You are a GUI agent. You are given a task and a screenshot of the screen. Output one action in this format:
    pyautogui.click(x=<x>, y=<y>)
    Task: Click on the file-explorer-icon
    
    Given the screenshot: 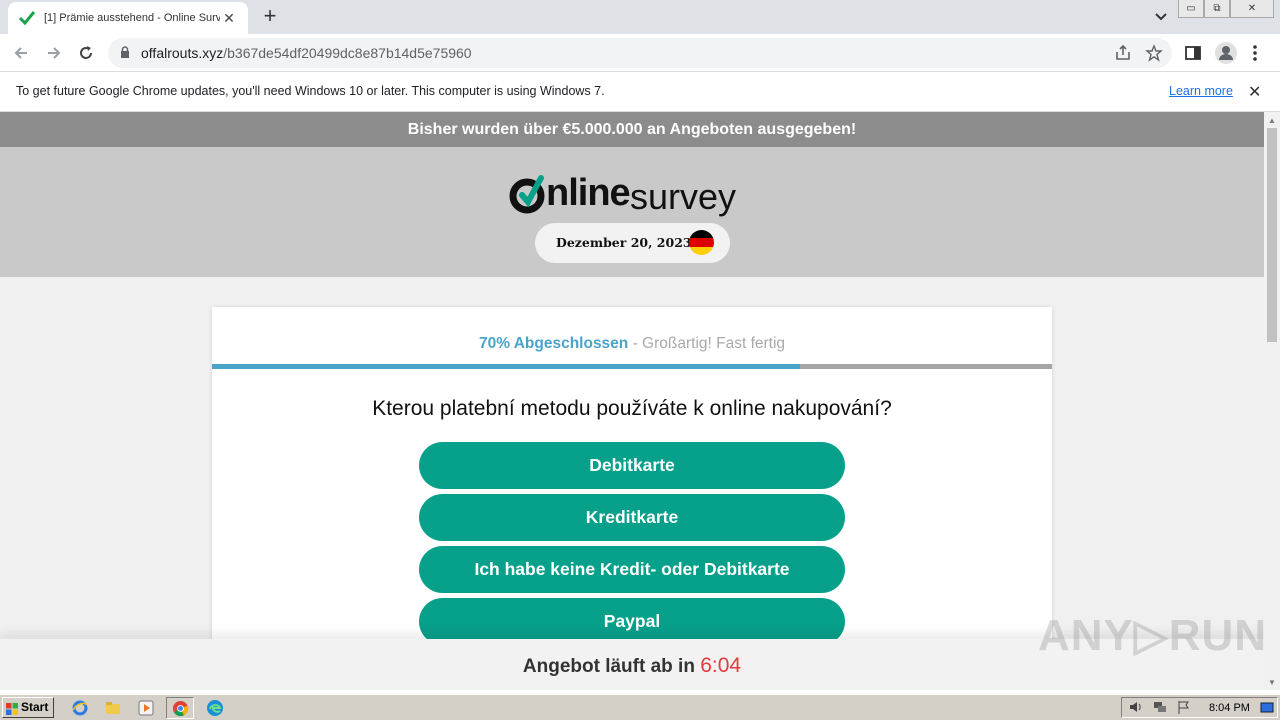 What is the action you would take?
    pyautogui.click(x=113, y=708)
    